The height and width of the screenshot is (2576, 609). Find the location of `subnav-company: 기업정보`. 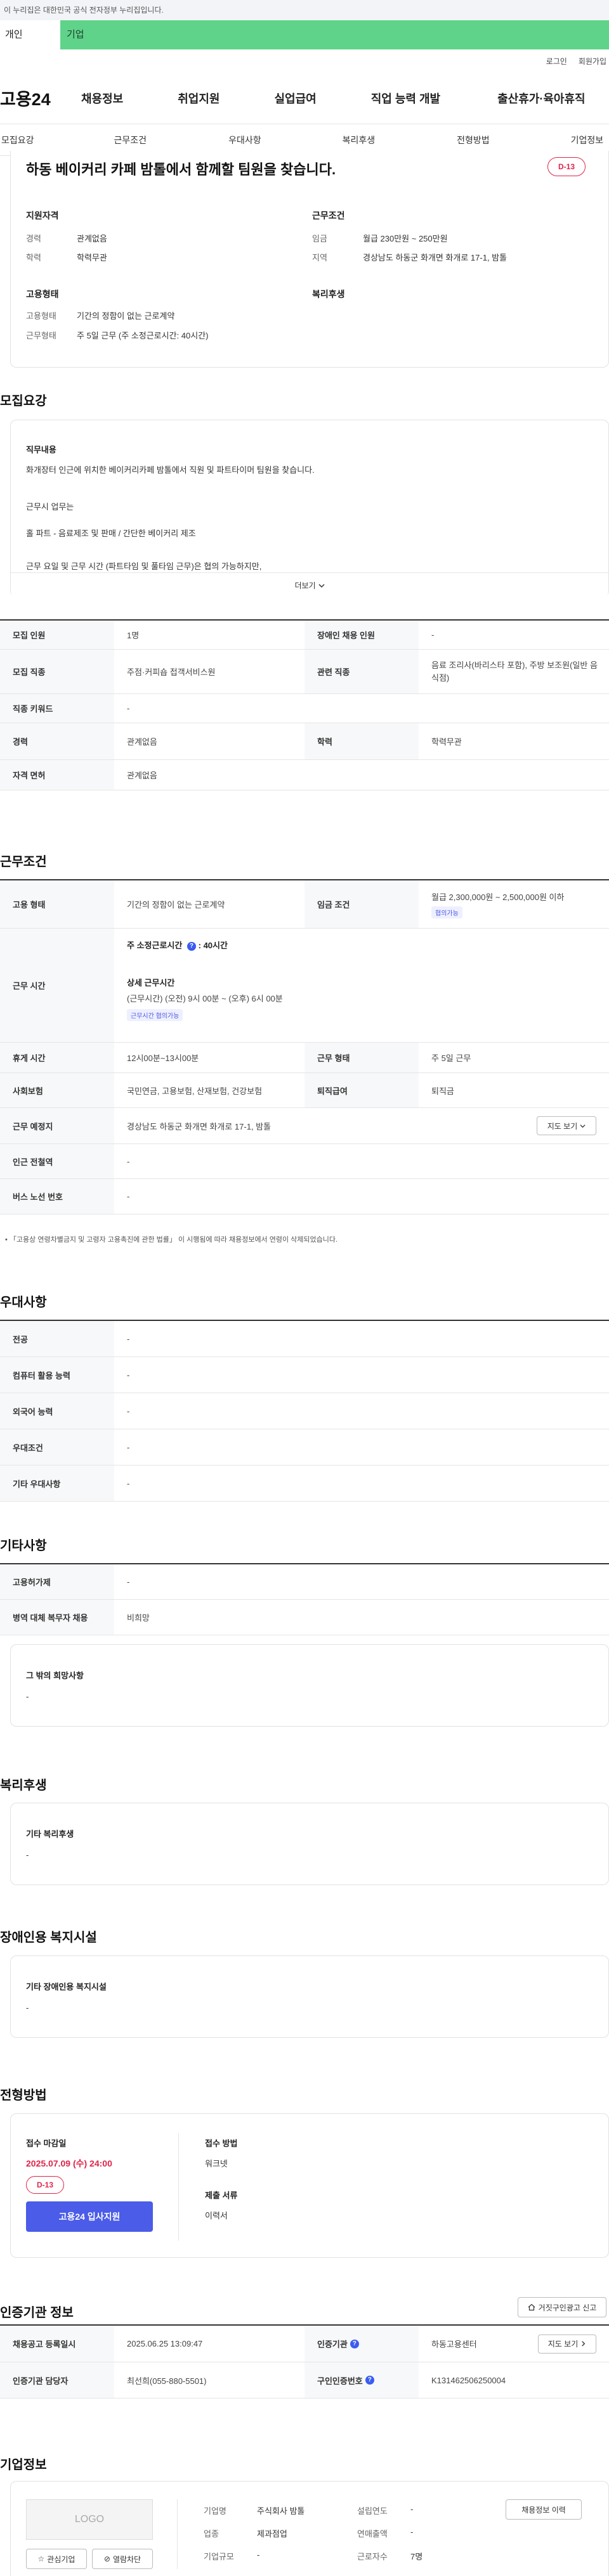

subnav-company: 기업정보 is located at coordinates (588, 140).